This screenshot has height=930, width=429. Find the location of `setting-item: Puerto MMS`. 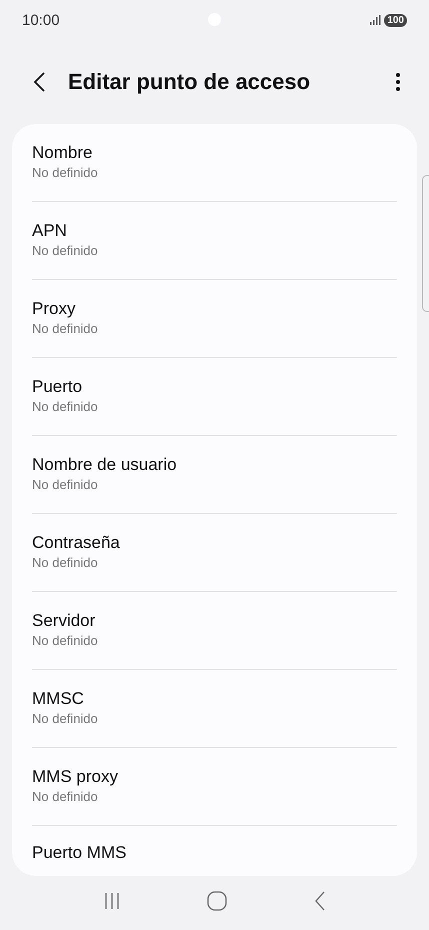

setting-item: Puerto MMS is located at coordinates (214, 850).